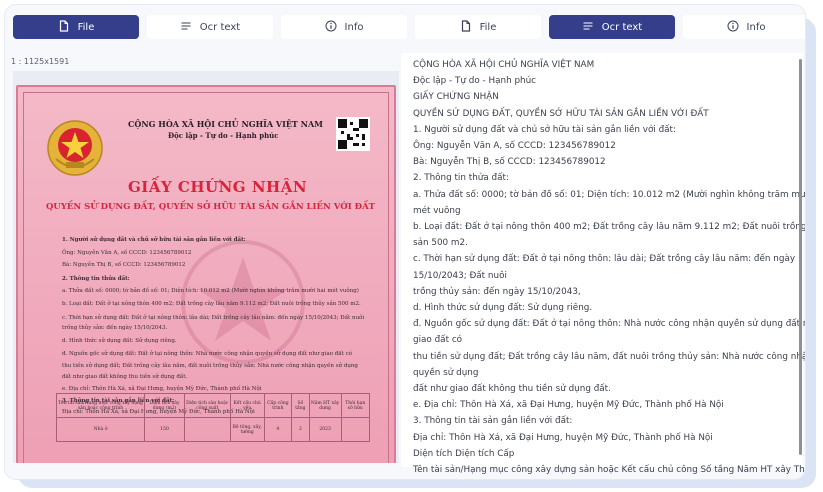 The image size is (823, 492). I want to click on table-header-cell: Kết cấu chủ yếu, so click(247, 405).